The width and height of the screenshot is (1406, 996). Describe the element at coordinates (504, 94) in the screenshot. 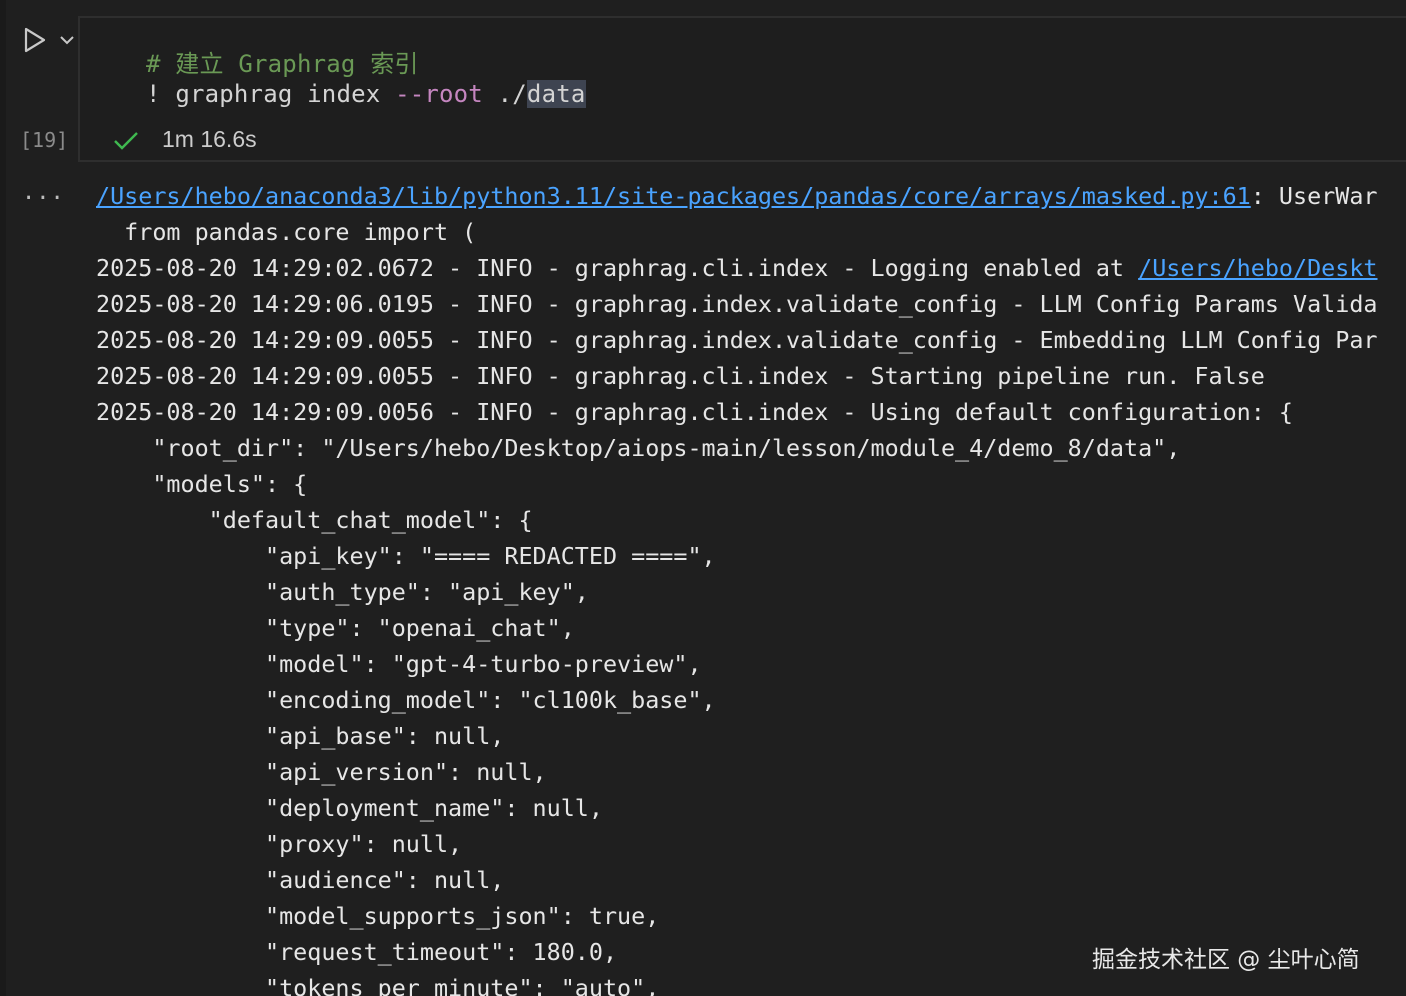

I see `command-arg-prefix: ./` at that location.